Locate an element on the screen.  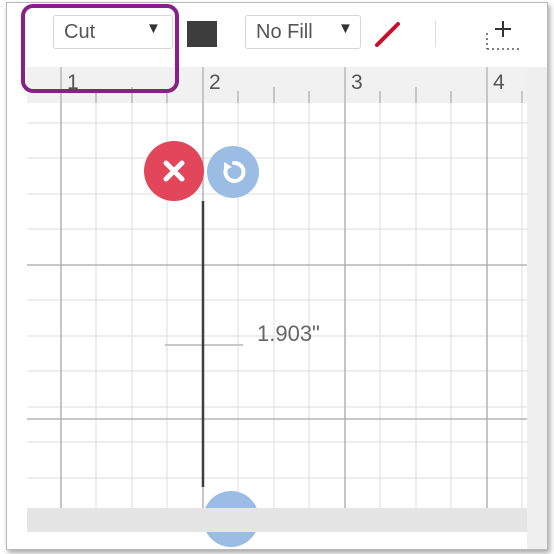
fill-dropdown: No Fill ▼ is located at coordinates (303, 32).